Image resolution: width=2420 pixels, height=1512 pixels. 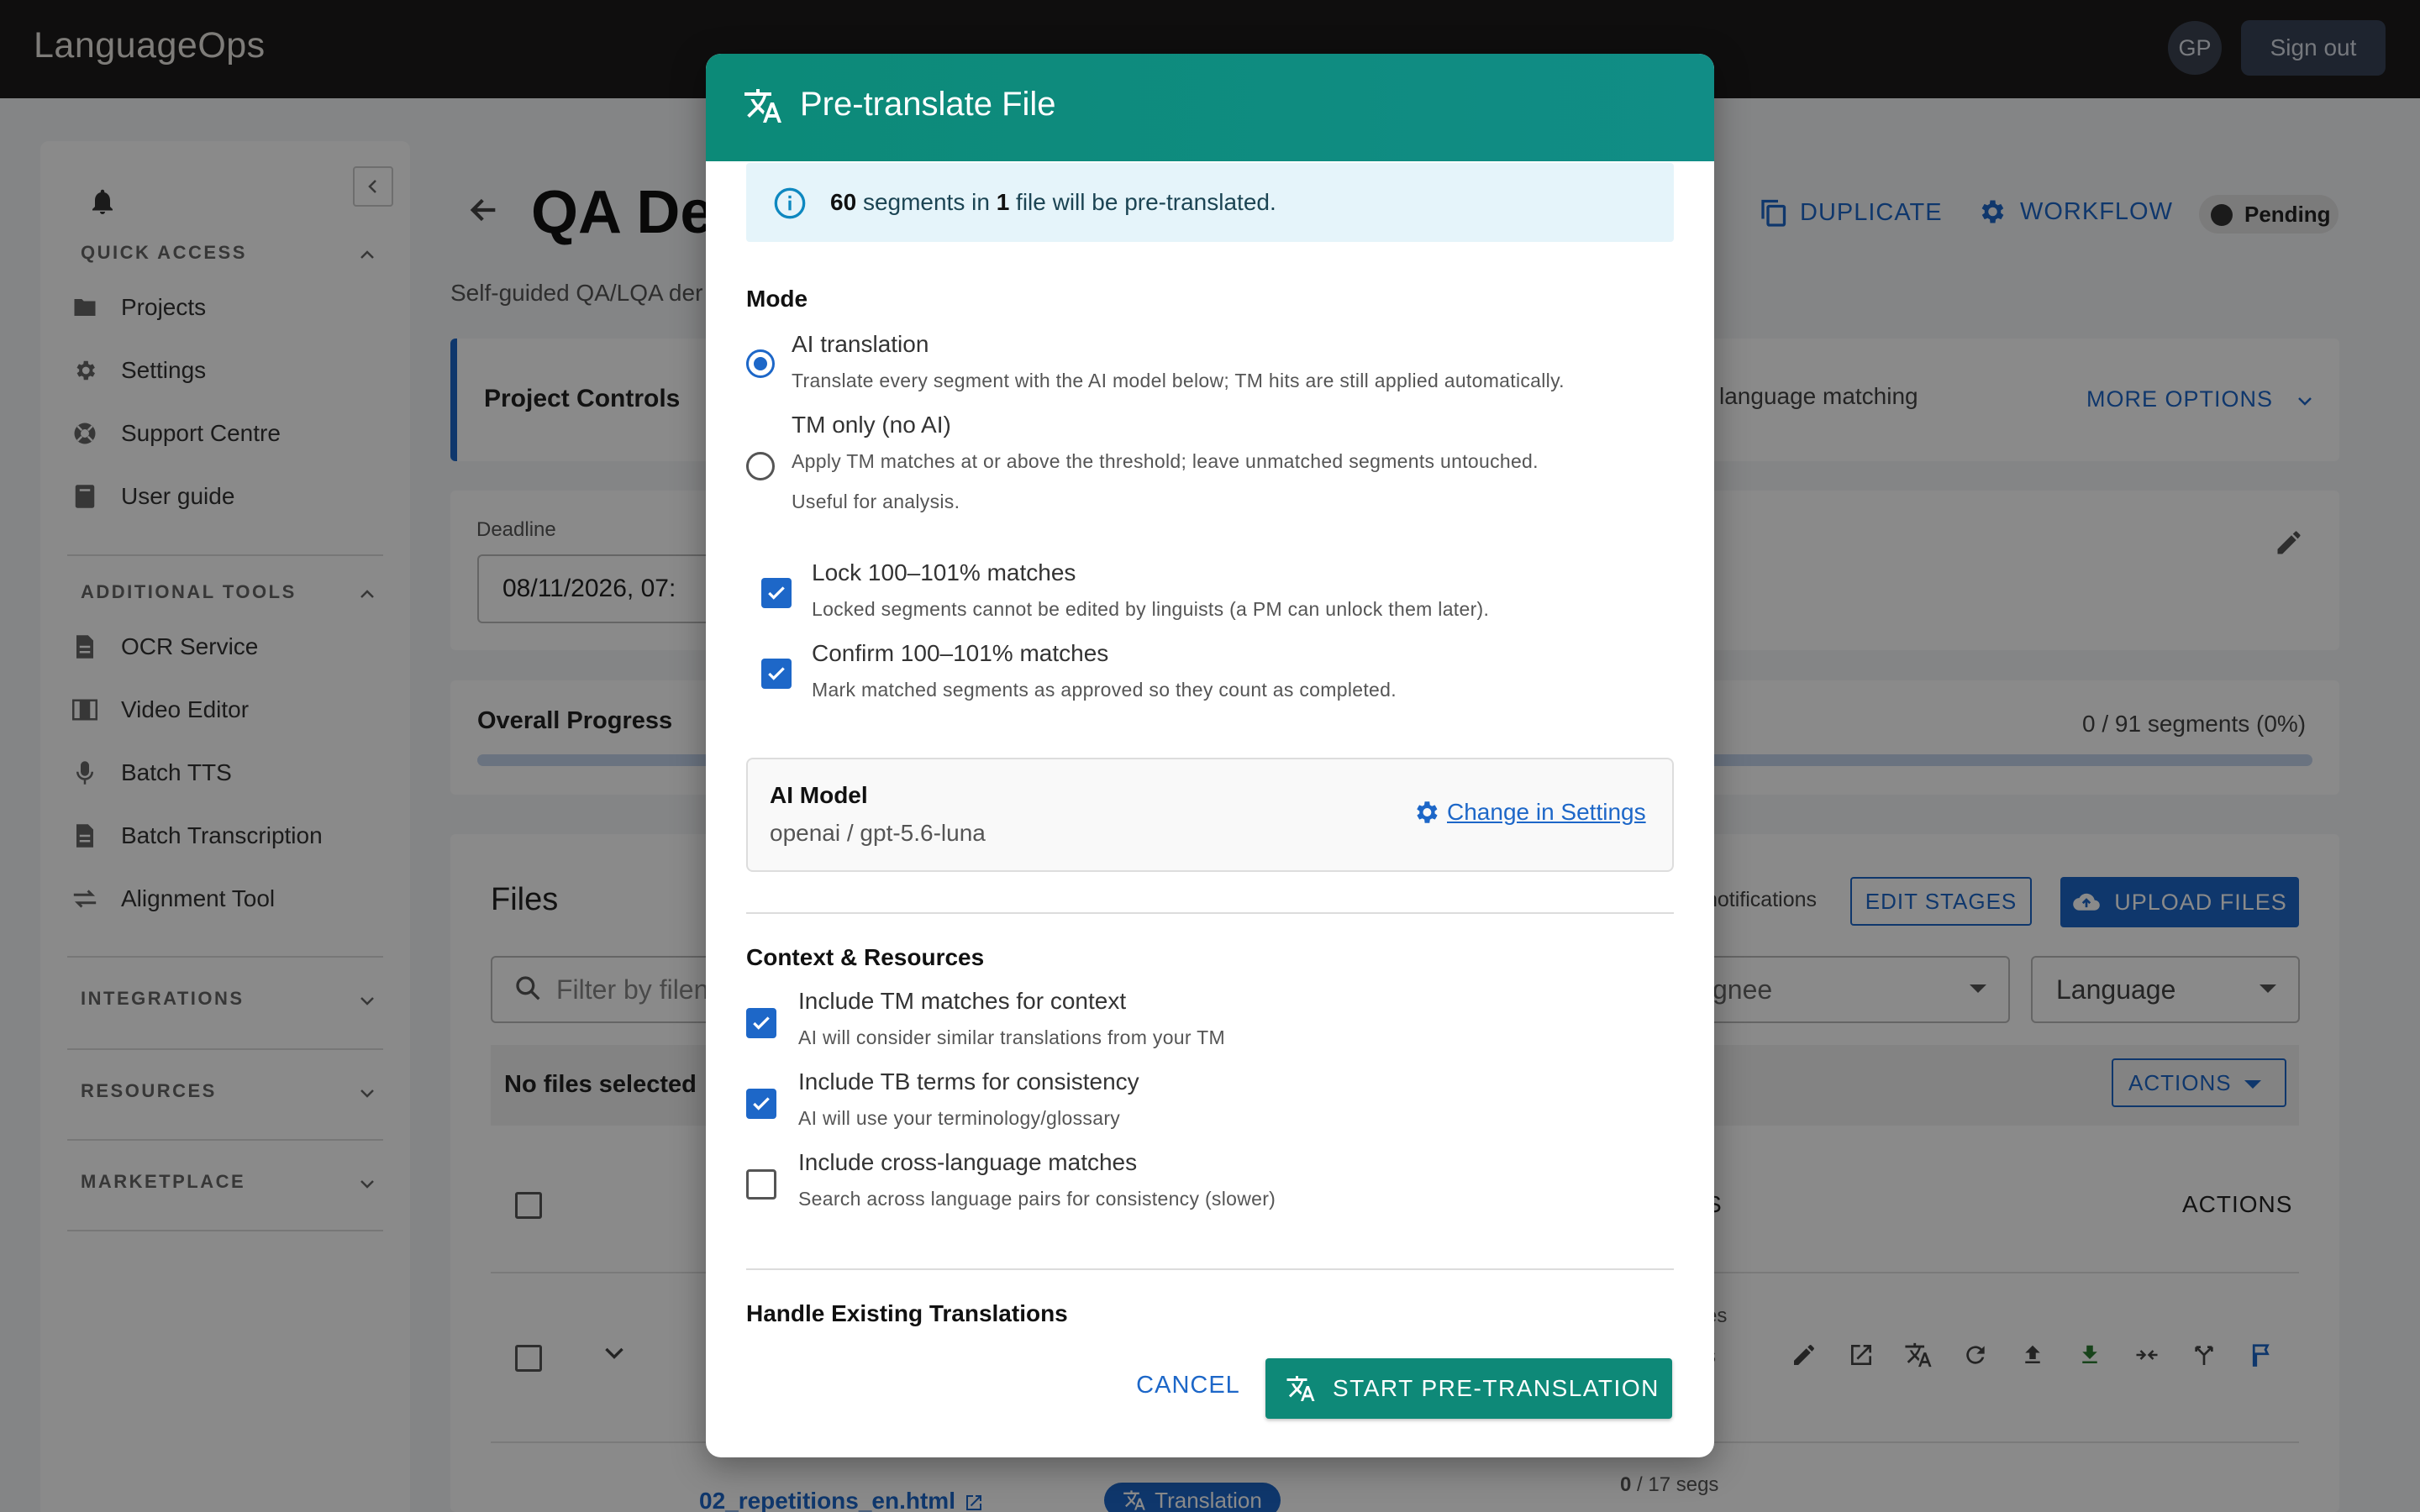 I want to click on include-tm-title: Include TM matches for context, so click(x=962, y=1001).